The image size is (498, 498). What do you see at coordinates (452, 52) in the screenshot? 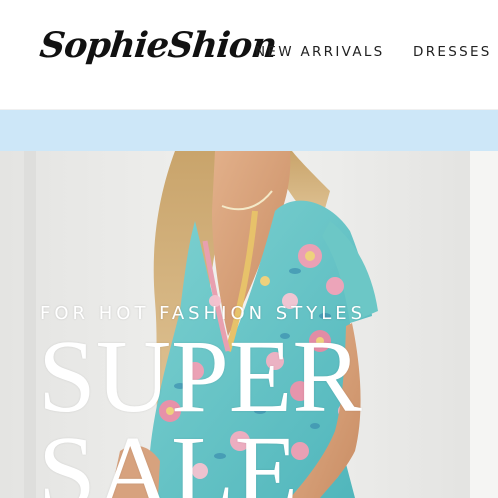
I see `nav-item-dresses: DRESSES` at bounding box center [452, 52].